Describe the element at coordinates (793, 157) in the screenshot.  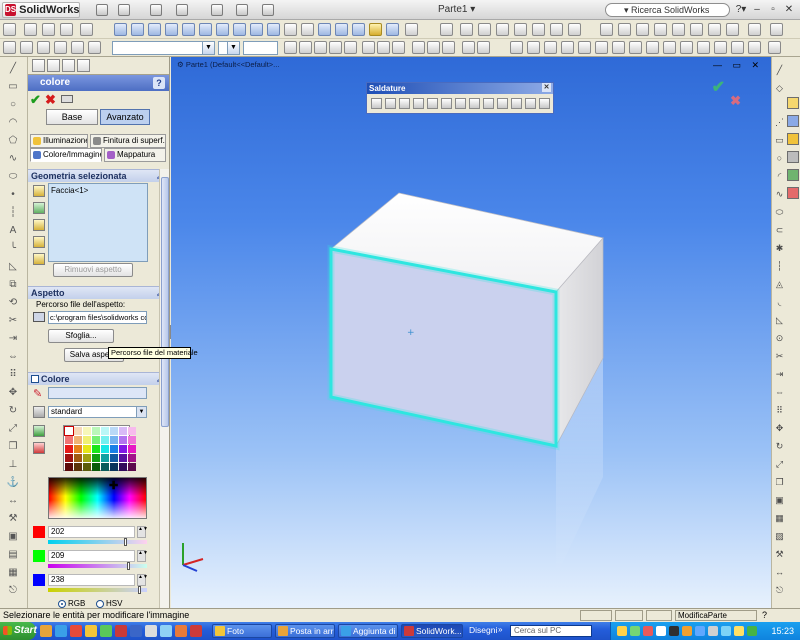
I see `task-pane-view-palette-icon` at that location.